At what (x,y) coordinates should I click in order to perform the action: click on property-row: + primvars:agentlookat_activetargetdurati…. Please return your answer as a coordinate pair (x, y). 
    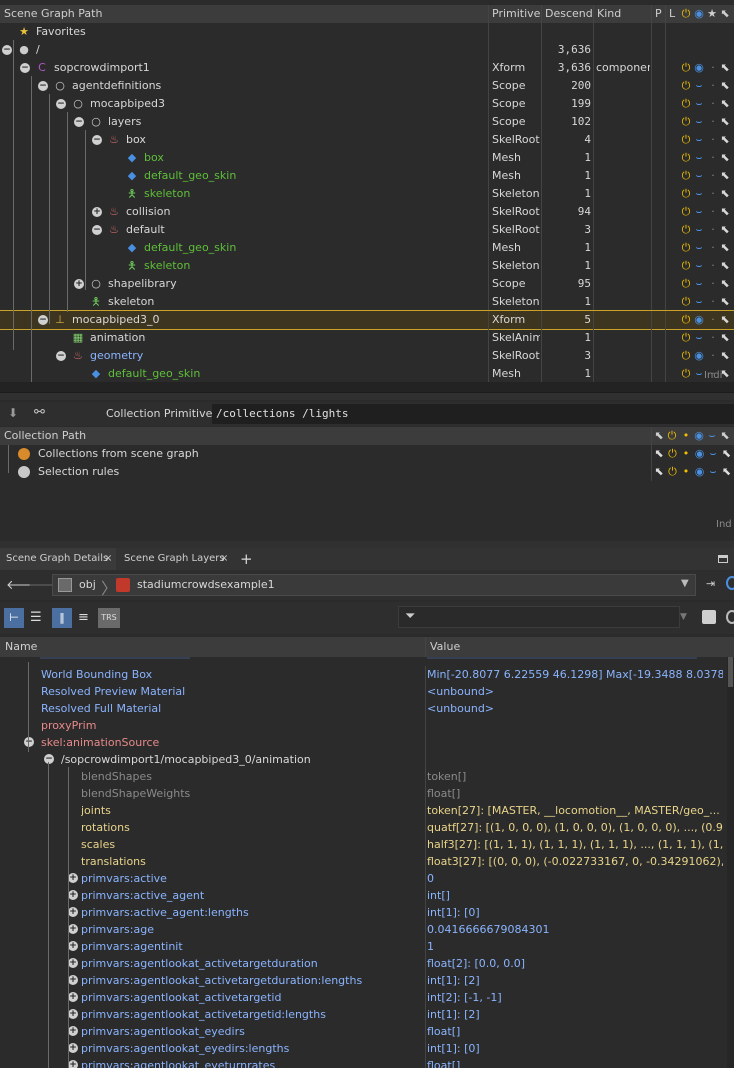
    Looking at the image, I should click on (367, 963).